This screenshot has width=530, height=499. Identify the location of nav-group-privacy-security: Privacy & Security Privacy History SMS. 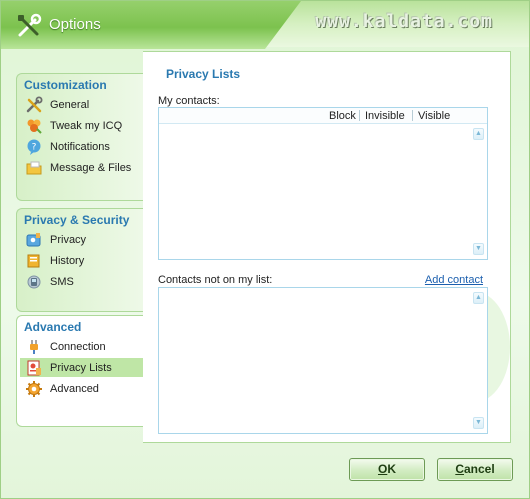
(80, 260).